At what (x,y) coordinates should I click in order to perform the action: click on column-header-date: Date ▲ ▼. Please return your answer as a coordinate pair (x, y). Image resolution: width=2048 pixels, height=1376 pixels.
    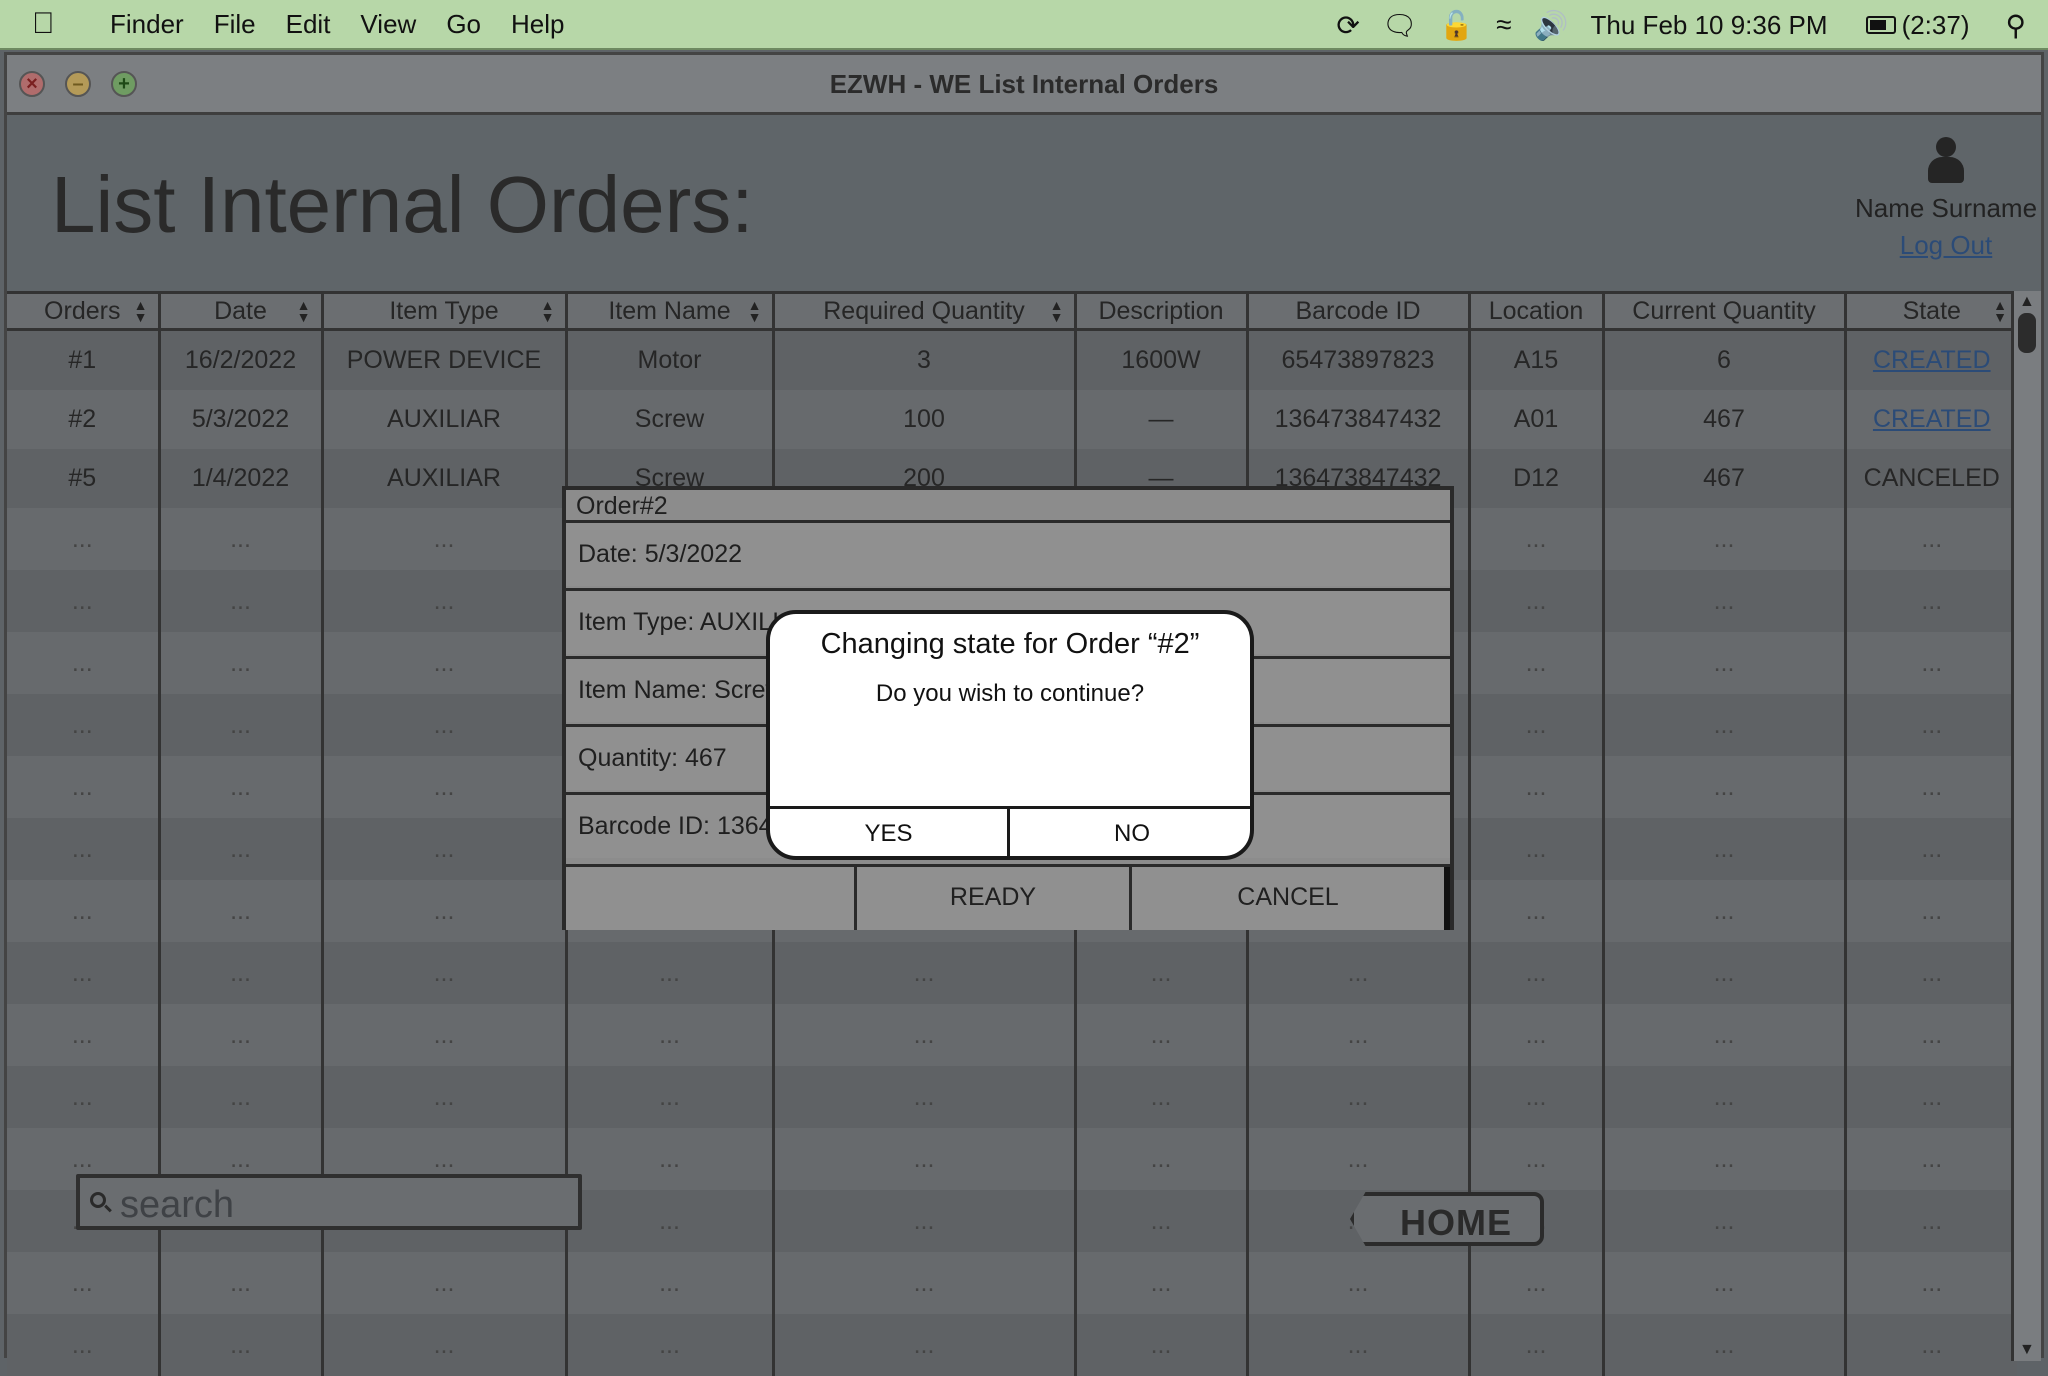
    Looking at the image, I should click on (239, 312).